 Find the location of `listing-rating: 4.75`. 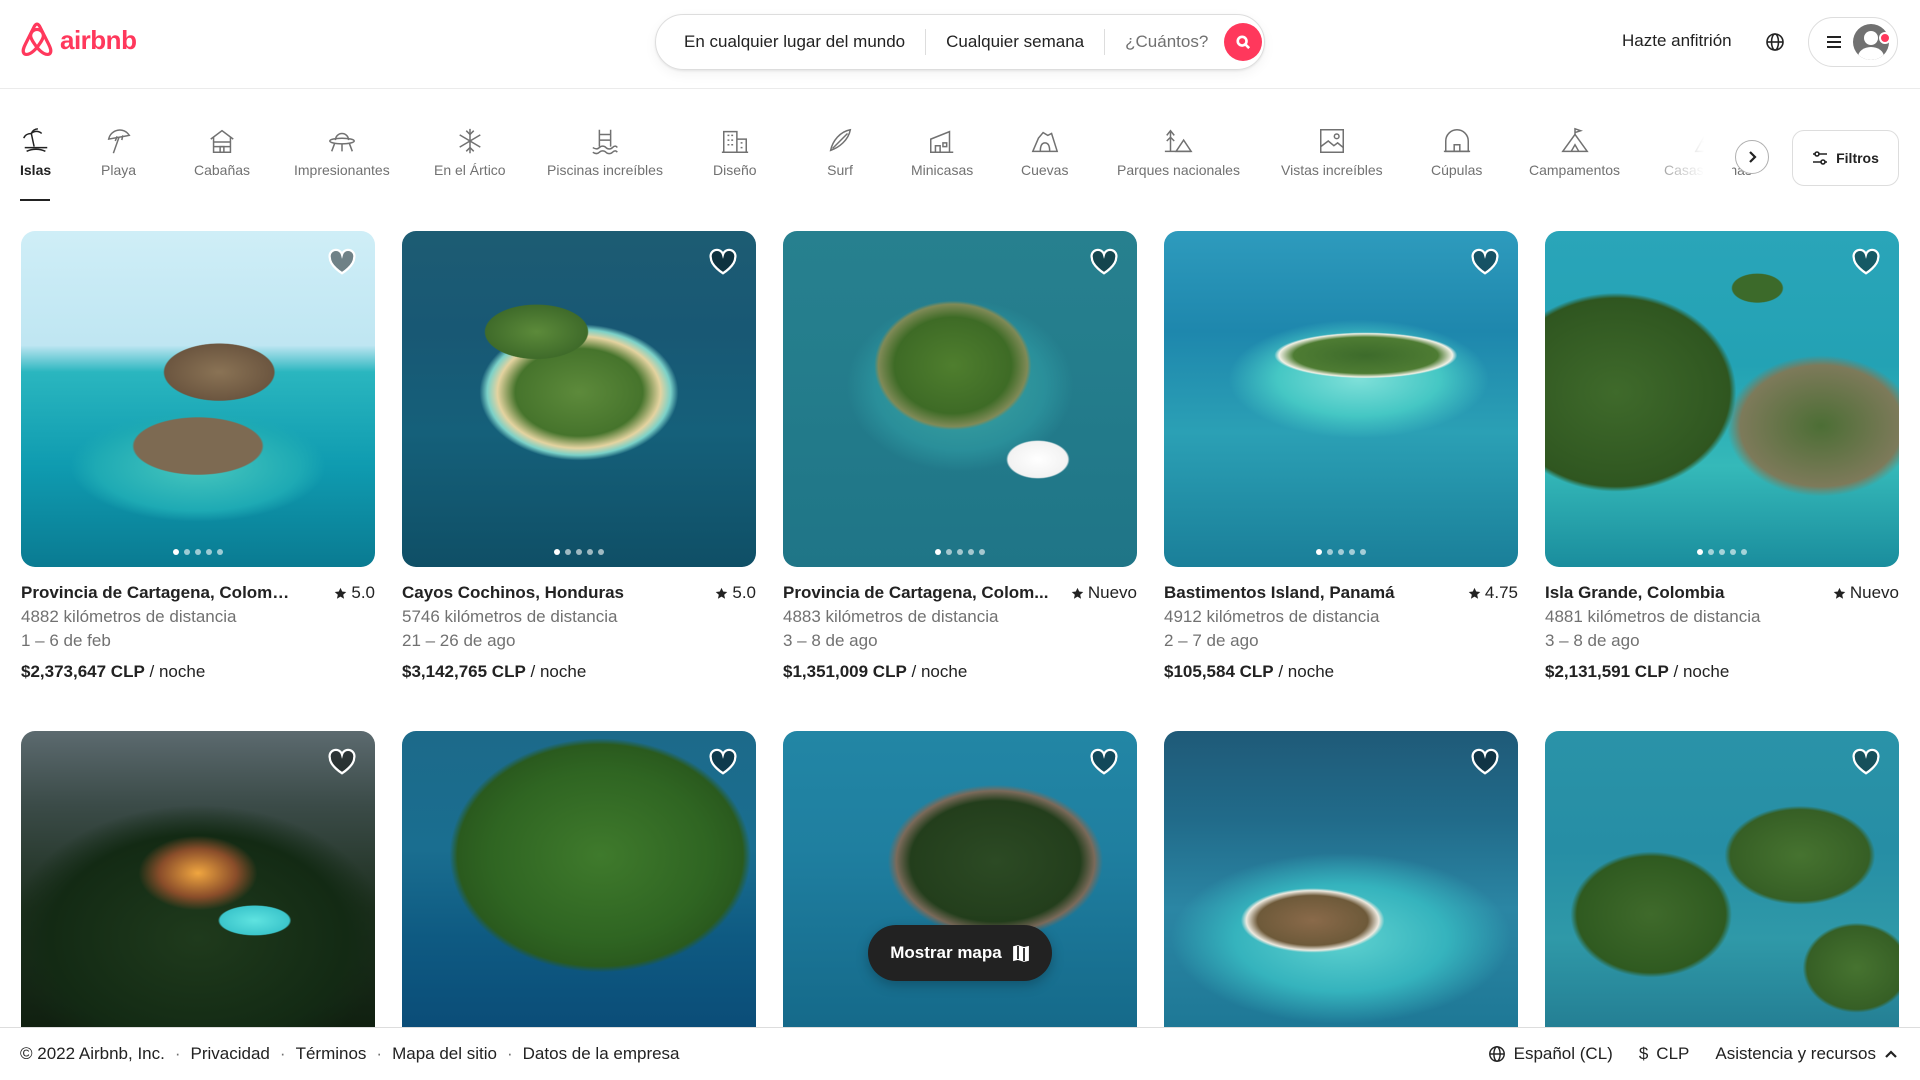

listing-rating: 4.75 is located at coordinates (1493, 593).